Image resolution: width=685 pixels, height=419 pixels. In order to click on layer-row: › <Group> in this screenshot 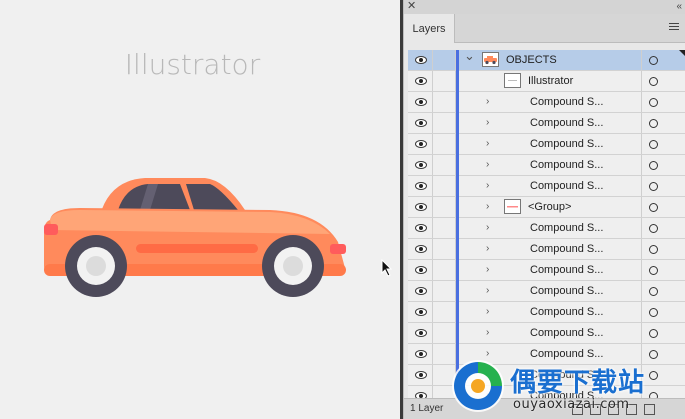, I will do `click(546, 207)`.